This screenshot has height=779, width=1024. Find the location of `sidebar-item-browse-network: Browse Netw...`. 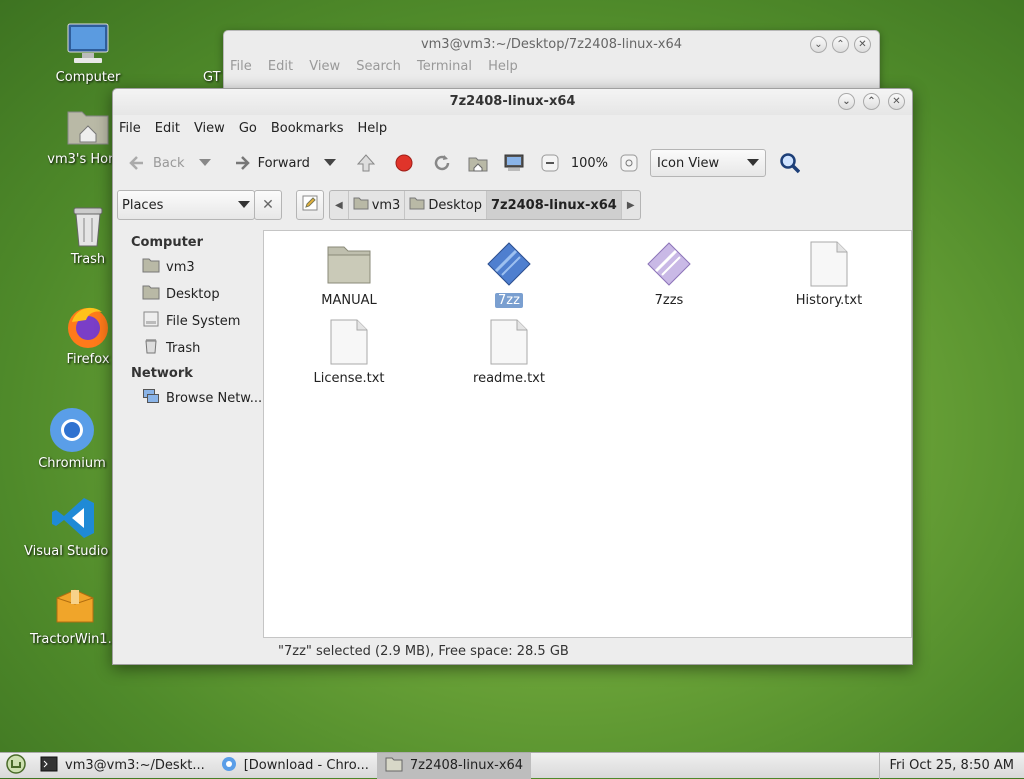

sidebar-item-browse-network: Browse Netw... is located at coordinates (190, 398).